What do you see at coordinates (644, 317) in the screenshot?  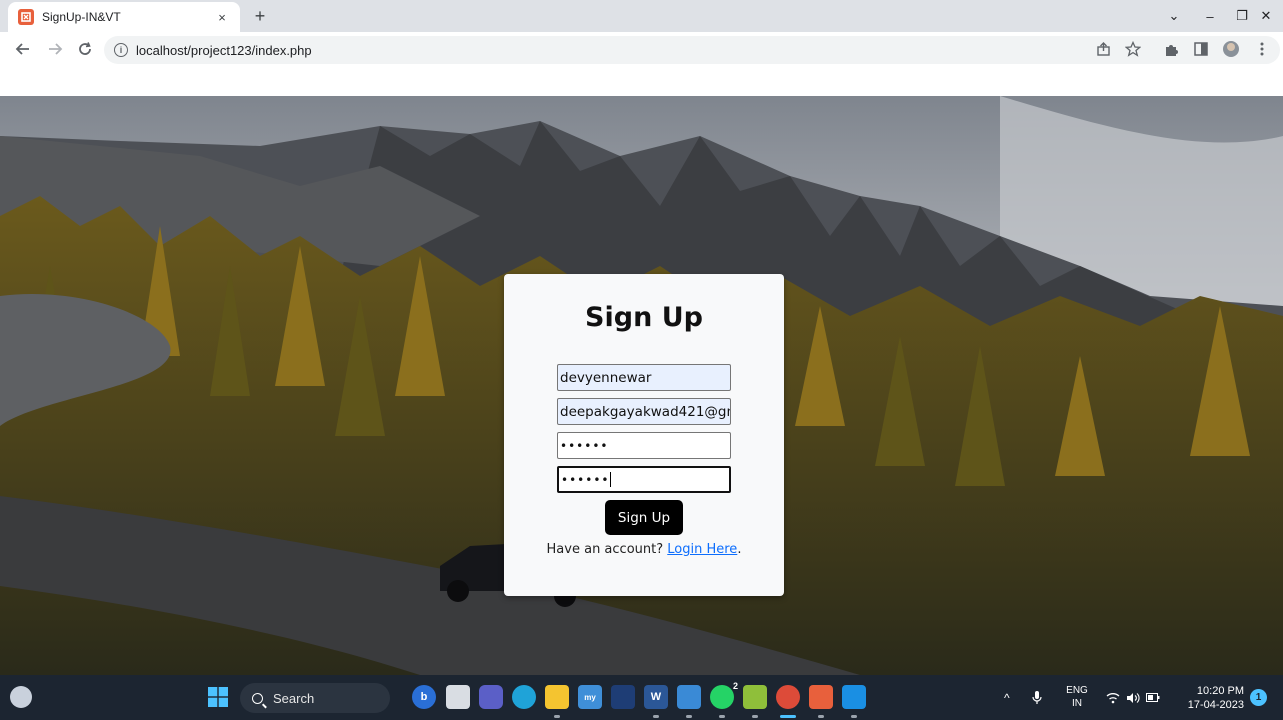 I see `signup-title: Sign Up` at bounding box center [644, 317].